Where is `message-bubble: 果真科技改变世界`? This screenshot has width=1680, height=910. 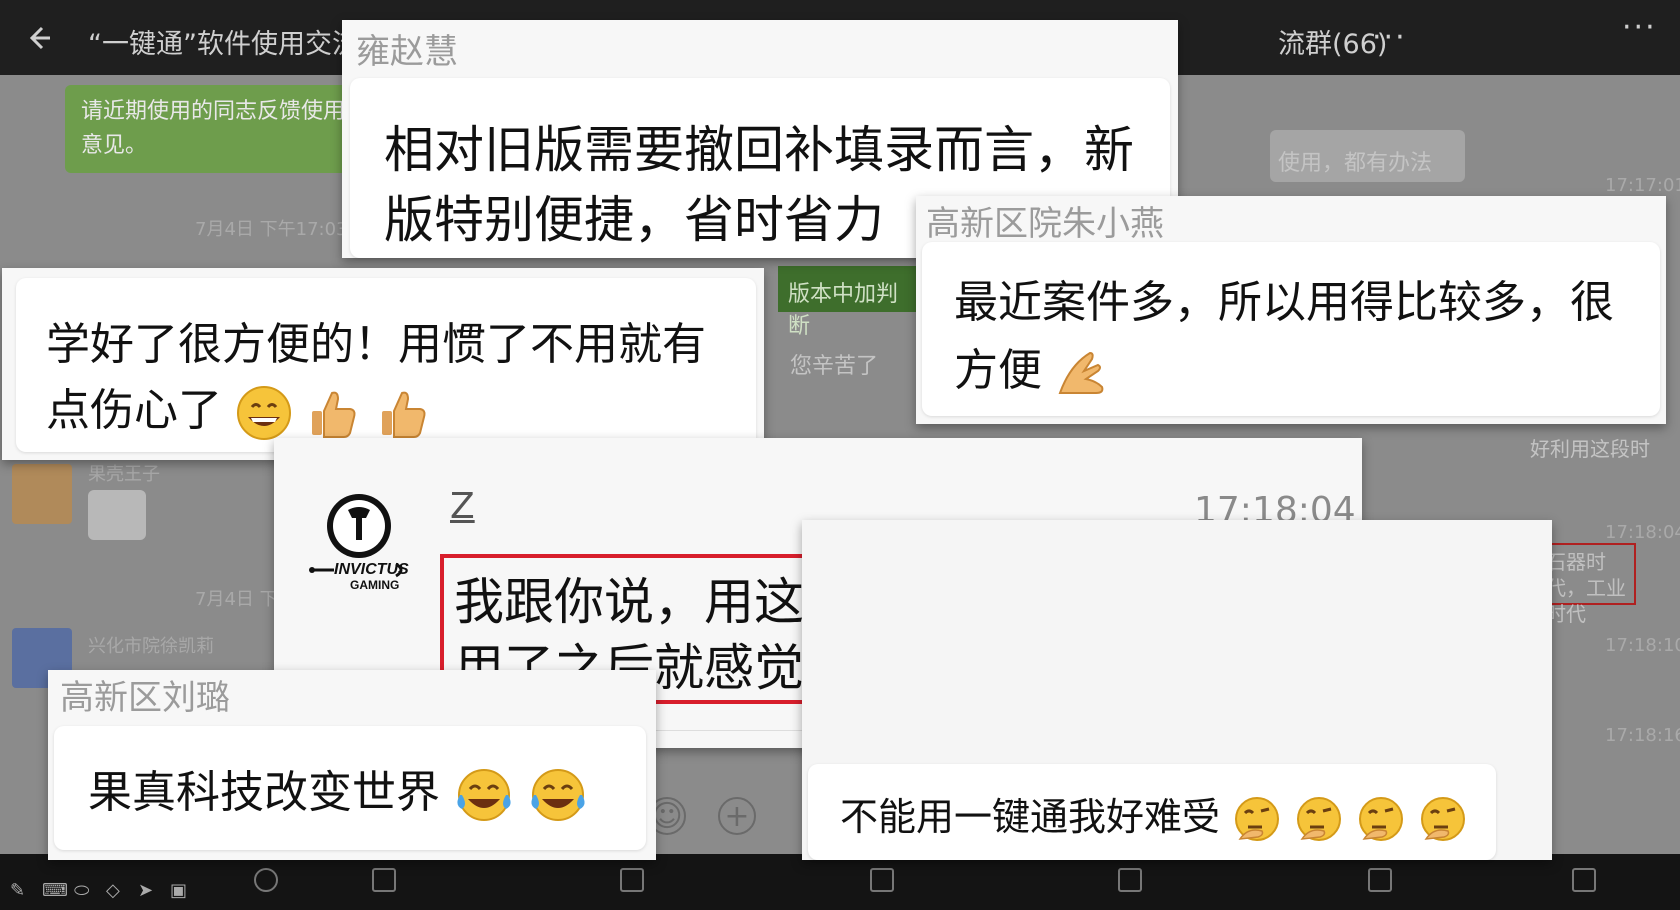
message-bubble: 果真科技改变世界 is located at coordinates (350, 788).